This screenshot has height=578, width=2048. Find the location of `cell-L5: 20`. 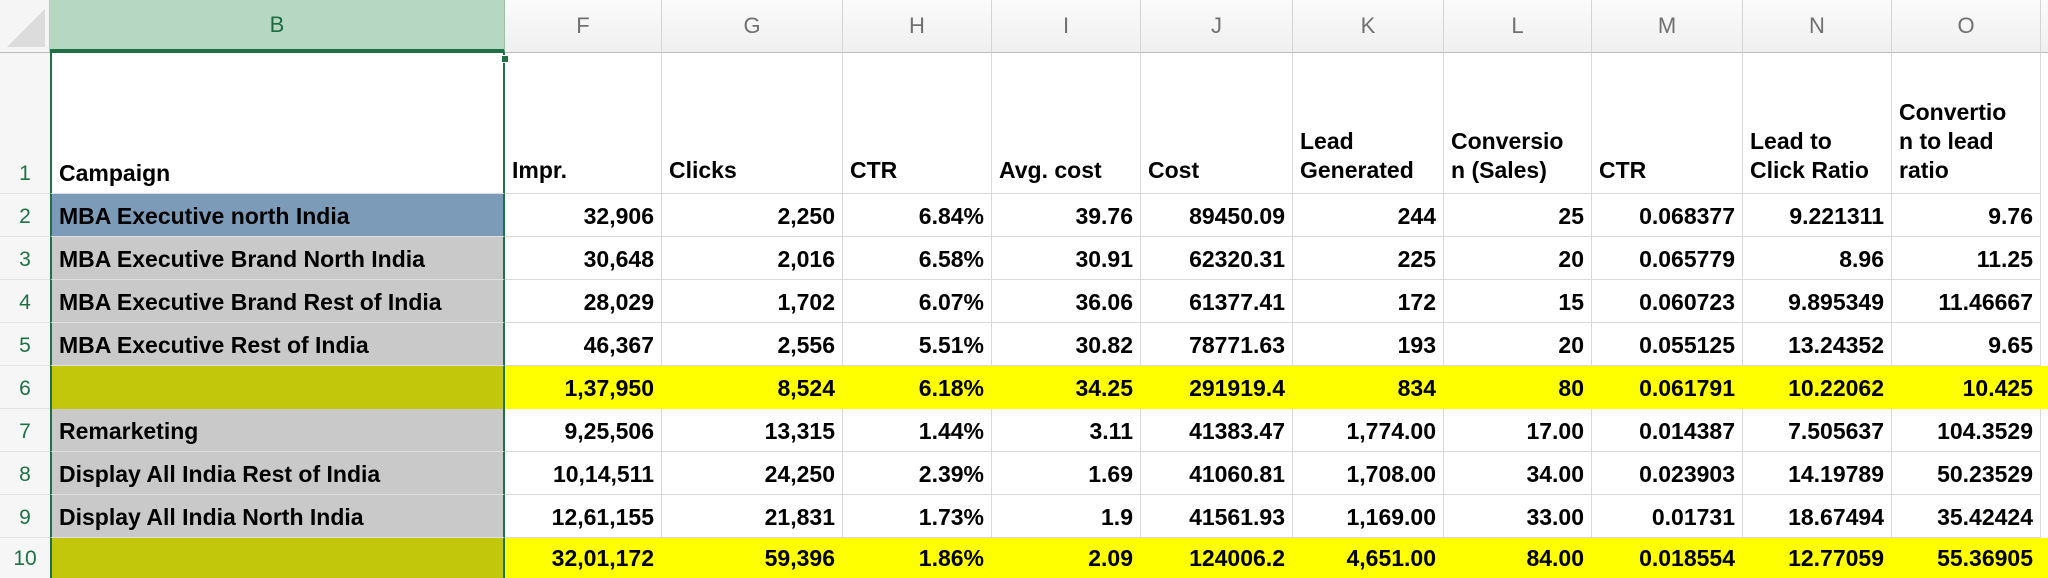

cell-L5: 20 is located at coordinates (1518, 344).